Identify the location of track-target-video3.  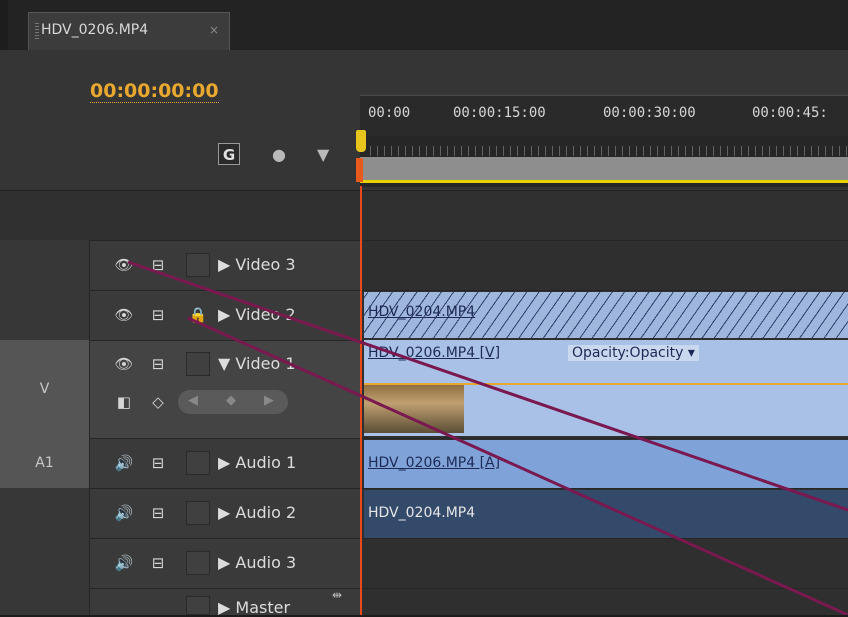
(45, 265).